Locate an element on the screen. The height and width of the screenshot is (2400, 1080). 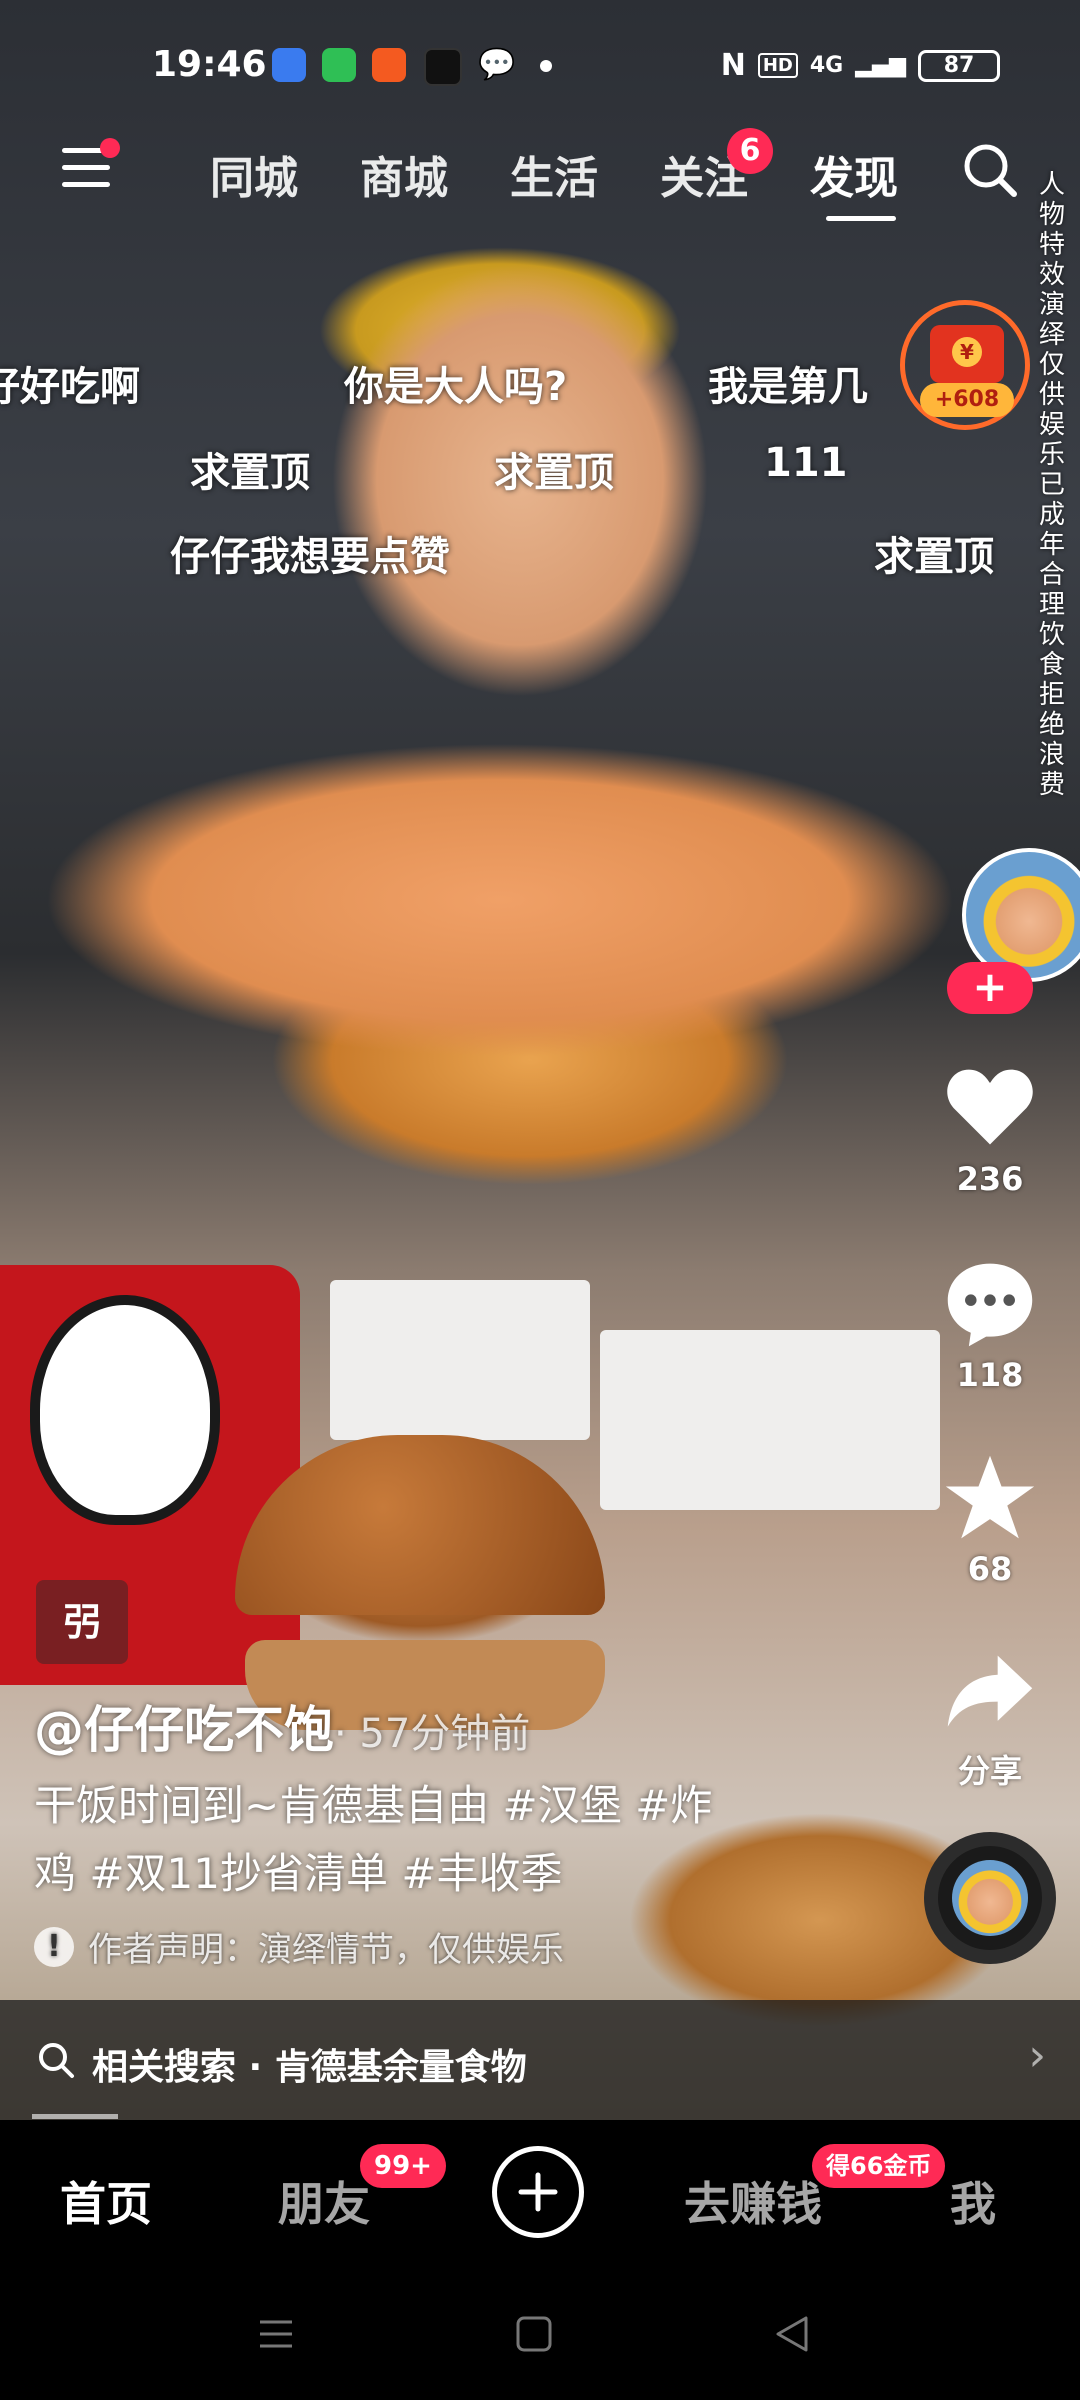
red-packet-button: ¥ +608 is located at coordinates (965, 365).